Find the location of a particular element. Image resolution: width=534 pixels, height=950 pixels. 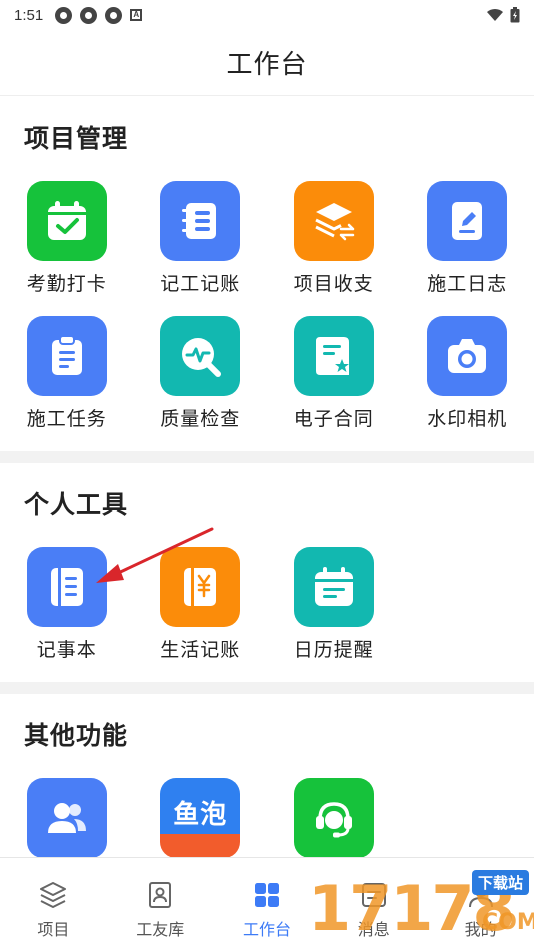

layers-icon is located at coordinates (53, 895).